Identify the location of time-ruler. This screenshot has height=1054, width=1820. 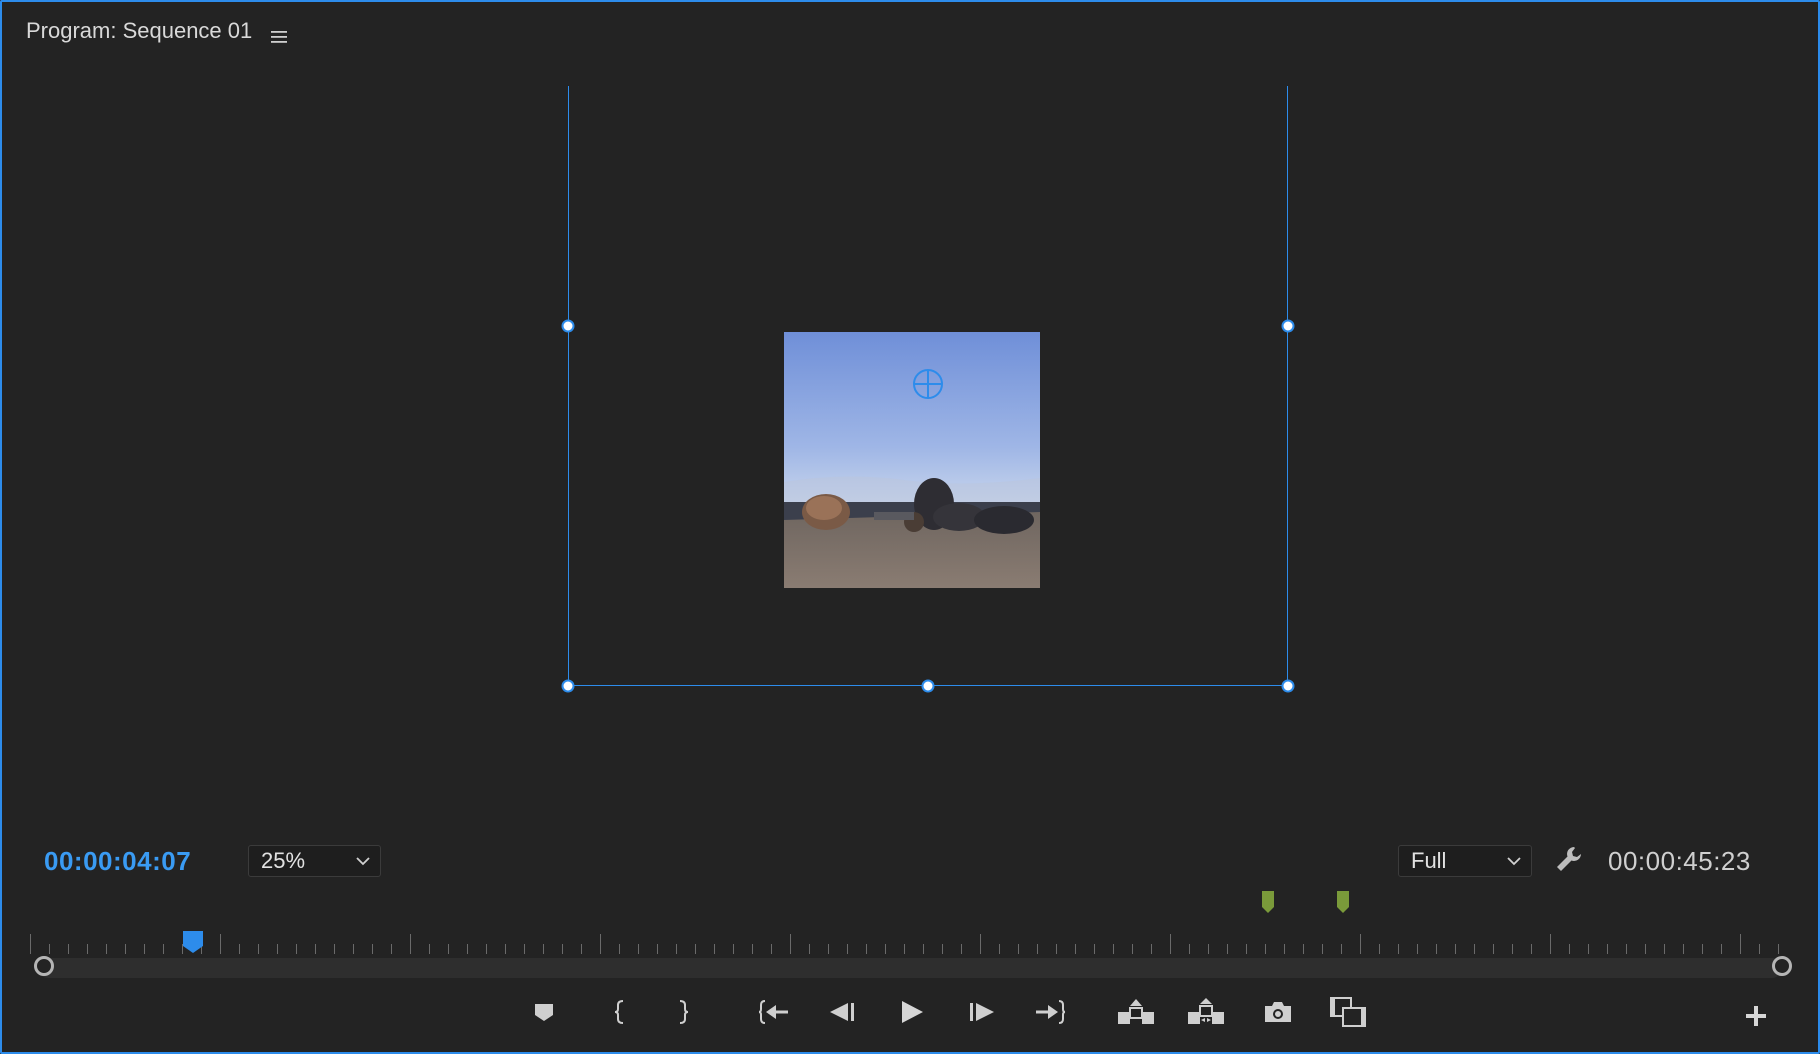
(908, 943).